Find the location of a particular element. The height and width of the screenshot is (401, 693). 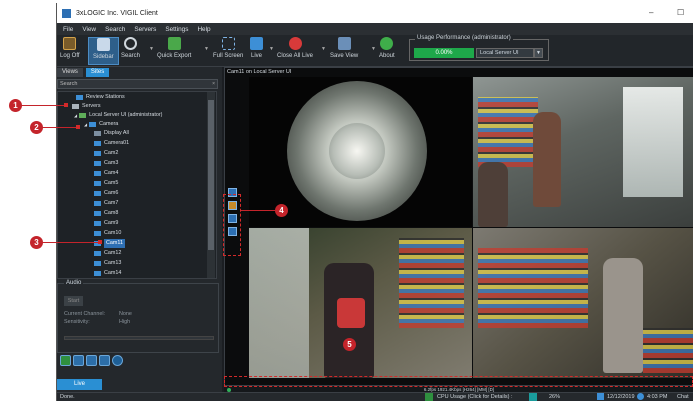

callout-4: 4 is located at coordinates (281, 210).